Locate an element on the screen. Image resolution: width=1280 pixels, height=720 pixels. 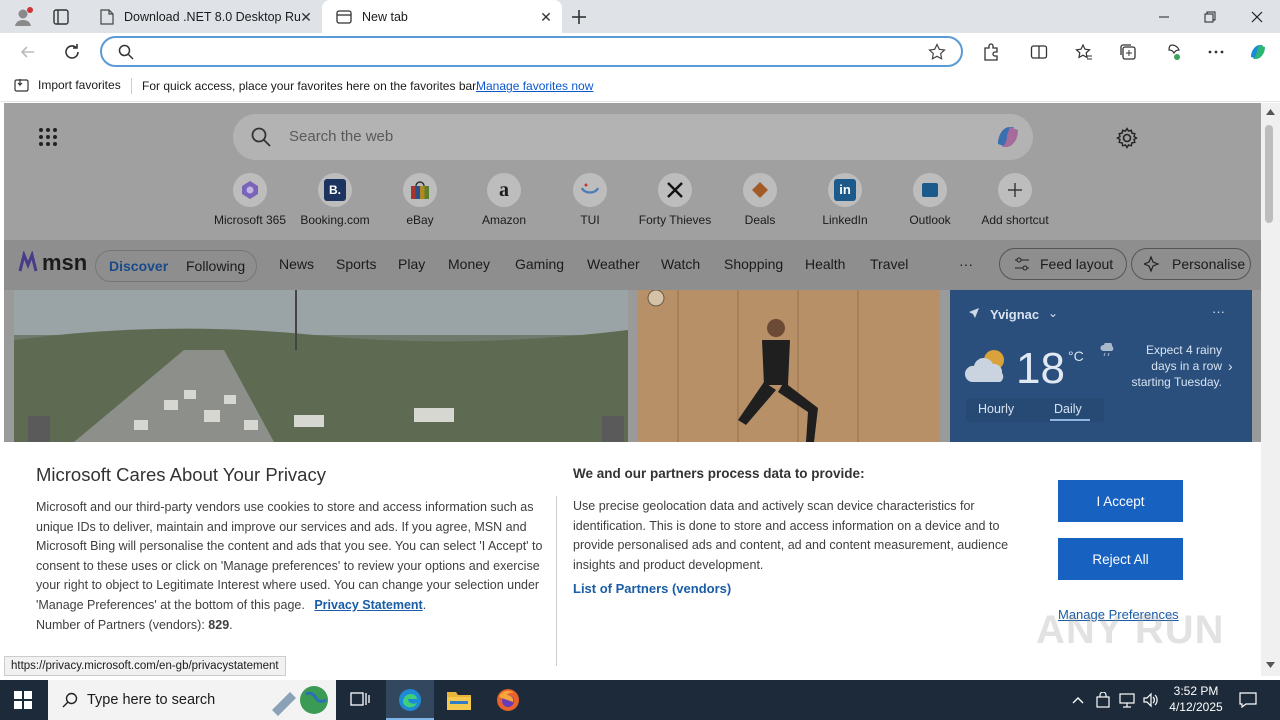
tab-daily: Daily is located at coordinates (1068, 409).